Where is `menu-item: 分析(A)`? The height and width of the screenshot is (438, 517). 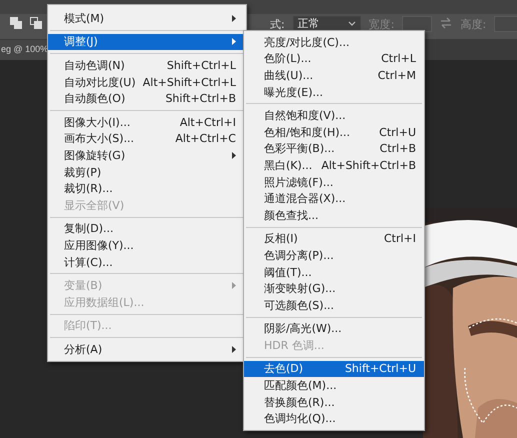
menu-item: 分析(A) is located at coordinates (147, 349).